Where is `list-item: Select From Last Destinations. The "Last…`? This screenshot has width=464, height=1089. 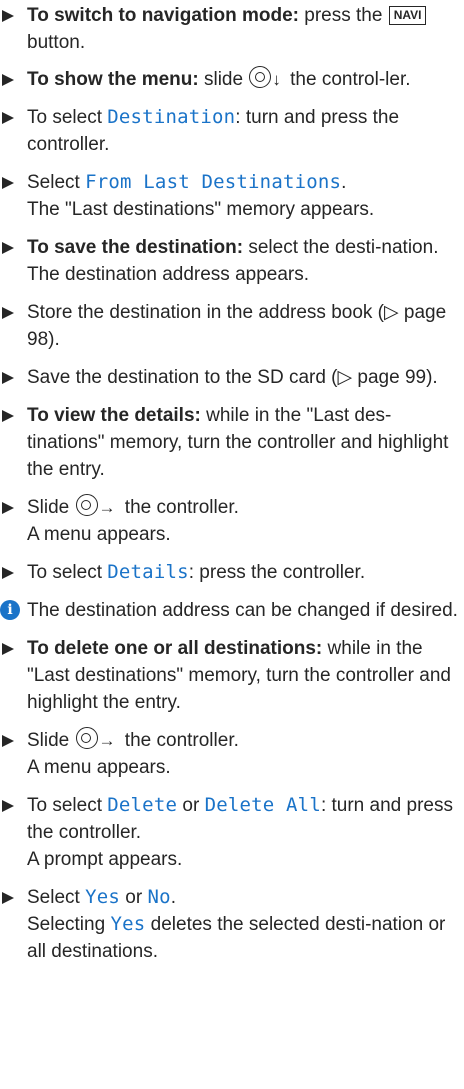
list-item: Select From Last Destinations. The "Last… is located at coordinates (231, 196).